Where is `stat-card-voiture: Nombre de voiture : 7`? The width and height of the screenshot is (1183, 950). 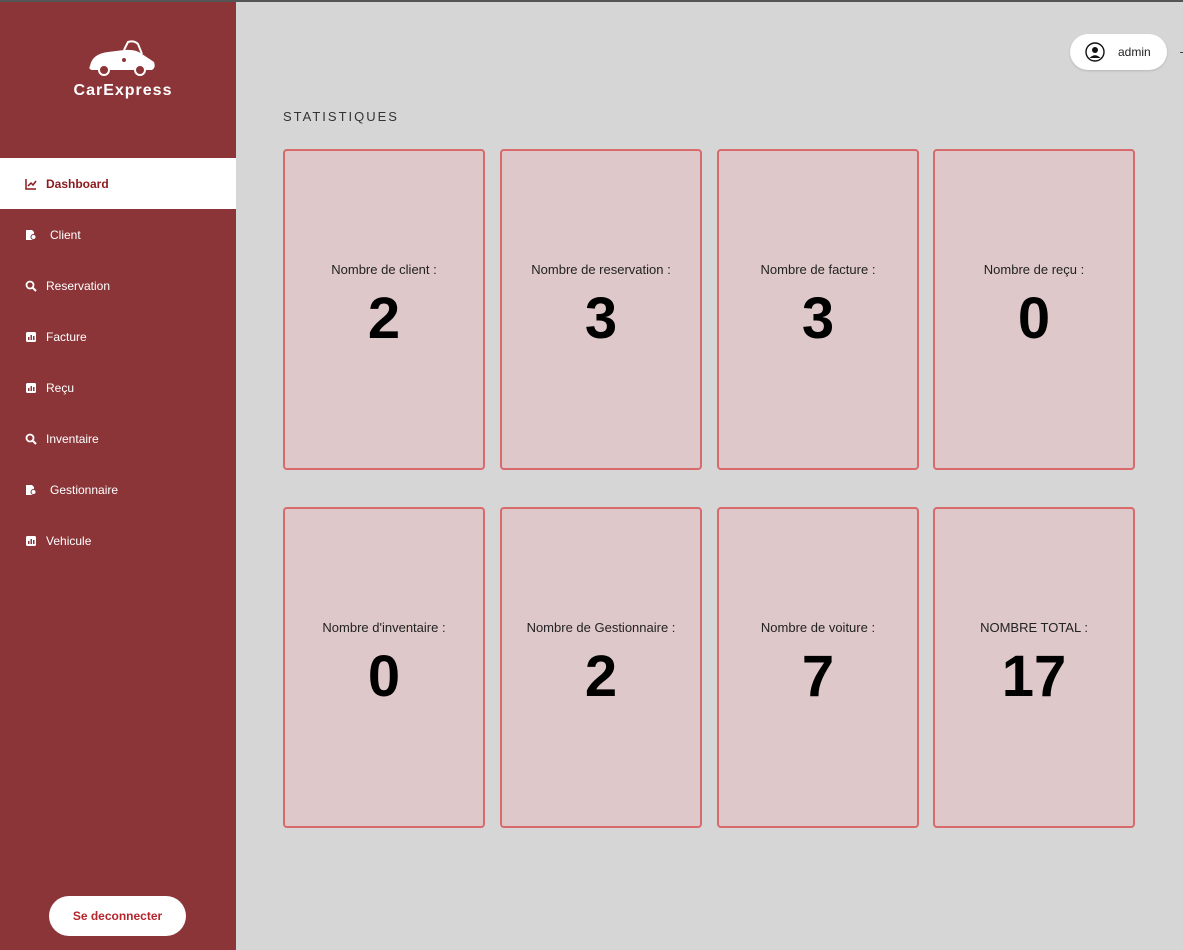 stat-card-voiture: Nombre de voiture : 7 is located at coordinates (818, 667).